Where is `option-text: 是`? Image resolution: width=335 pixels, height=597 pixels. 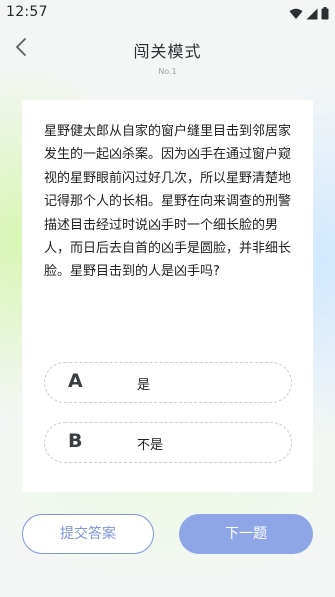
option-text: 是 is located at coordinates (144, 385).